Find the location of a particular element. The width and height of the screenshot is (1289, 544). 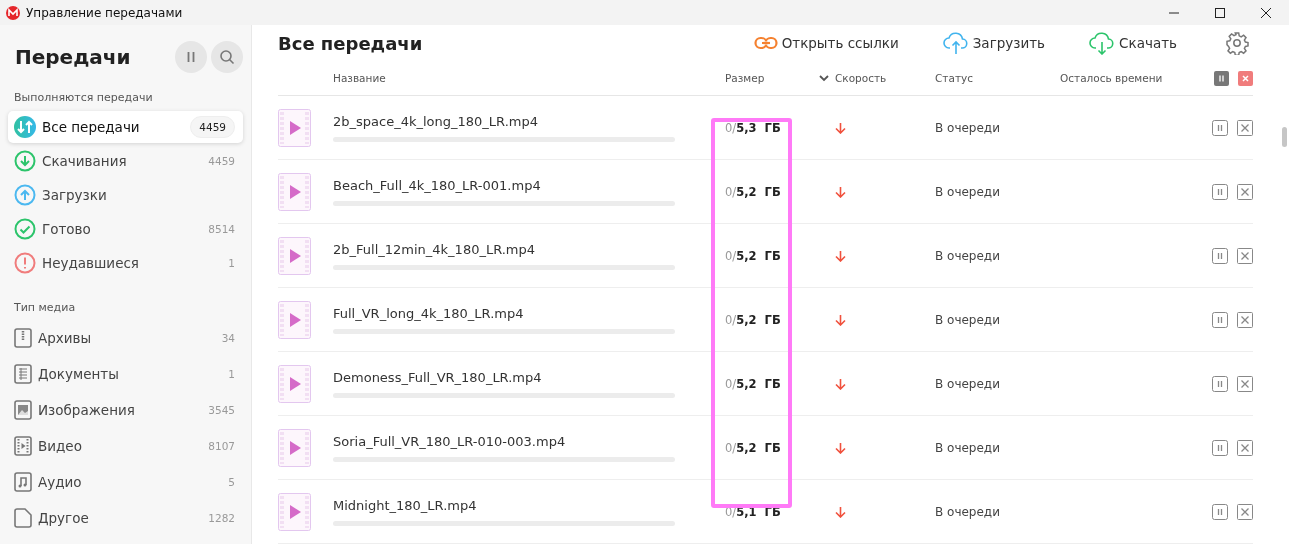

window-title: Управление передачами is located at coordinates (104, 12).